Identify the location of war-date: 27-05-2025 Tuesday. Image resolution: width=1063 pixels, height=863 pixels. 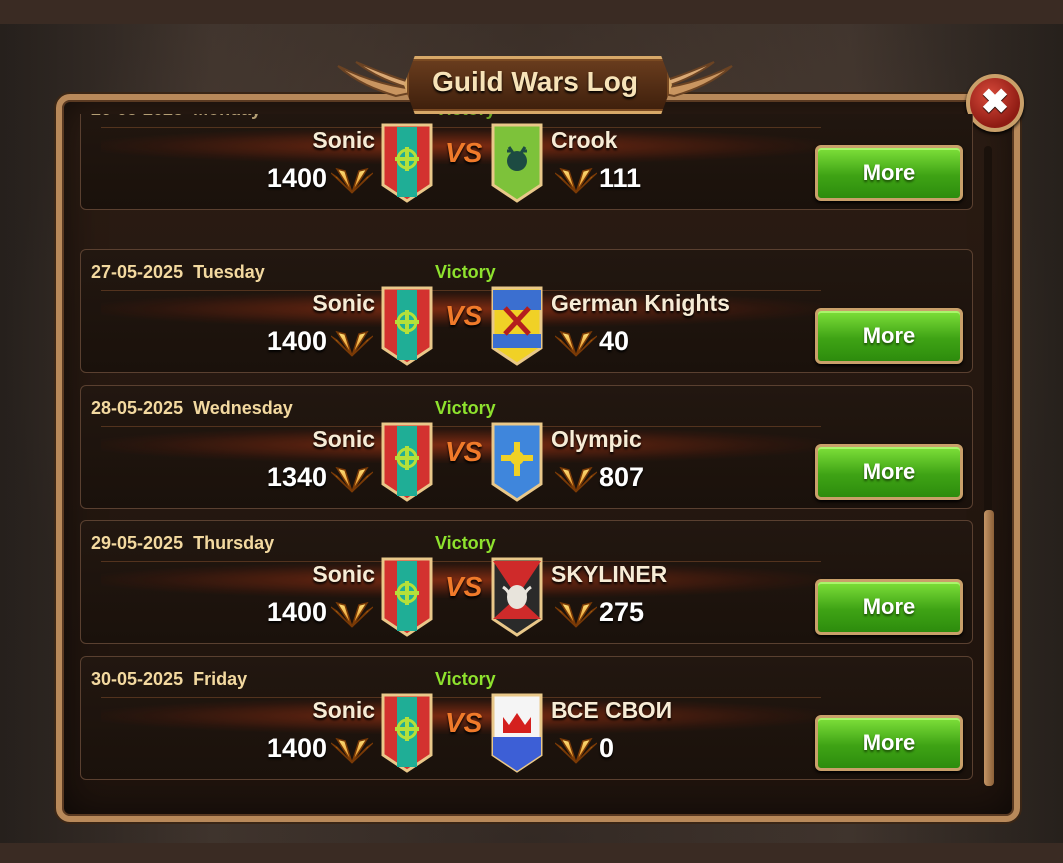
(178, 272).